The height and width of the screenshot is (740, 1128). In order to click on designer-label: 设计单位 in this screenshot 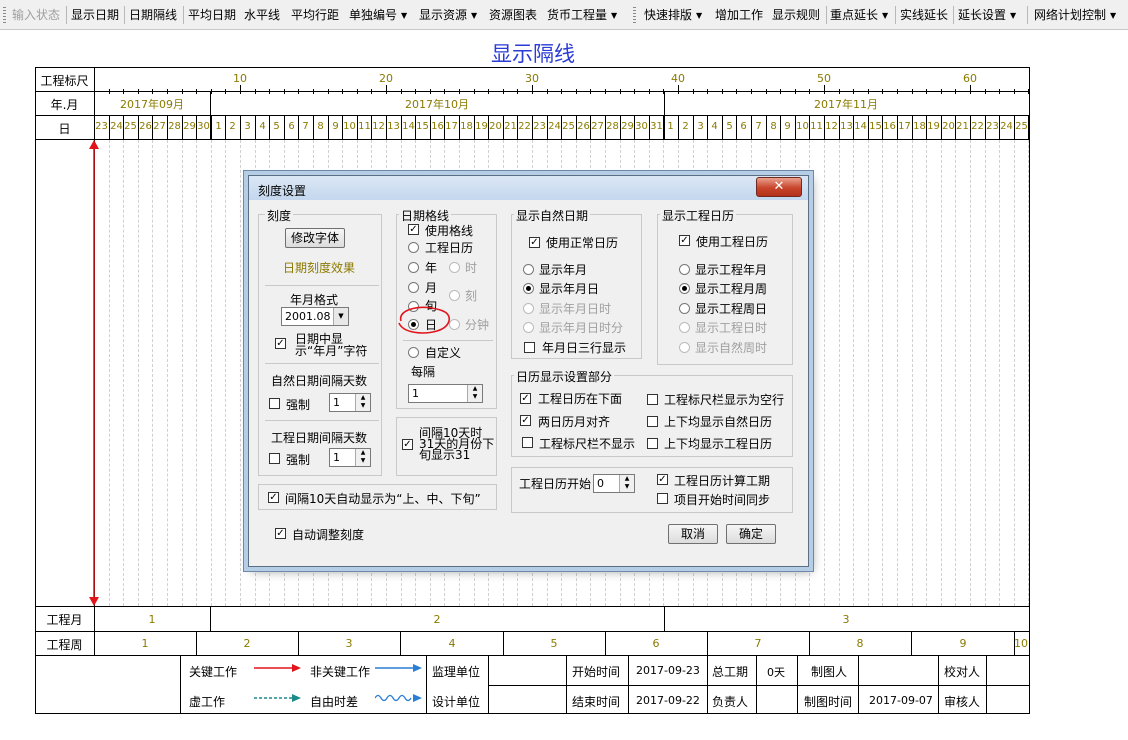, I will do `click(456, 702)`.